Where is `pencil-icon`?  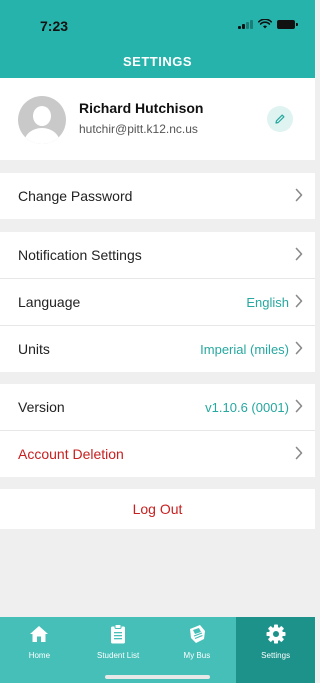 pencil-icon is located at coordinates (280, 119).